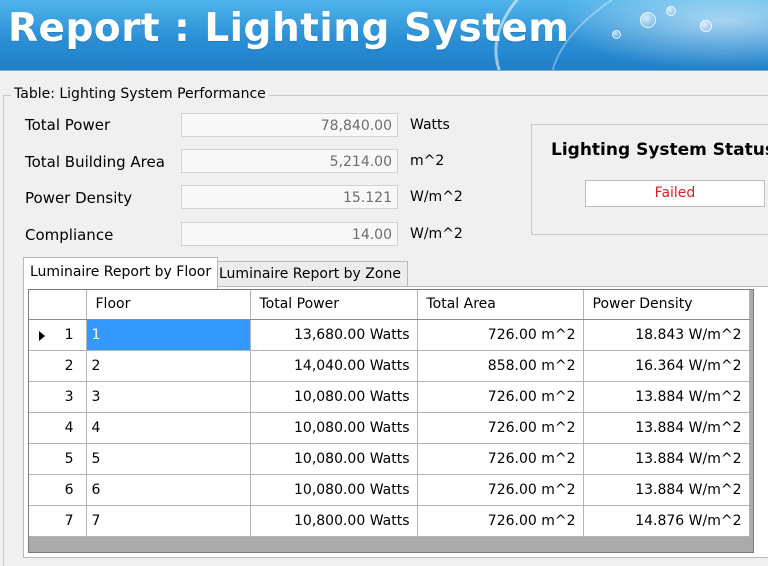 The height and width of the screenshot is (566, 768). What do you see at coordinates (430, 125) in the screenshot?
I see `total-power-unit: Watts` at bounding box center [430, 125].